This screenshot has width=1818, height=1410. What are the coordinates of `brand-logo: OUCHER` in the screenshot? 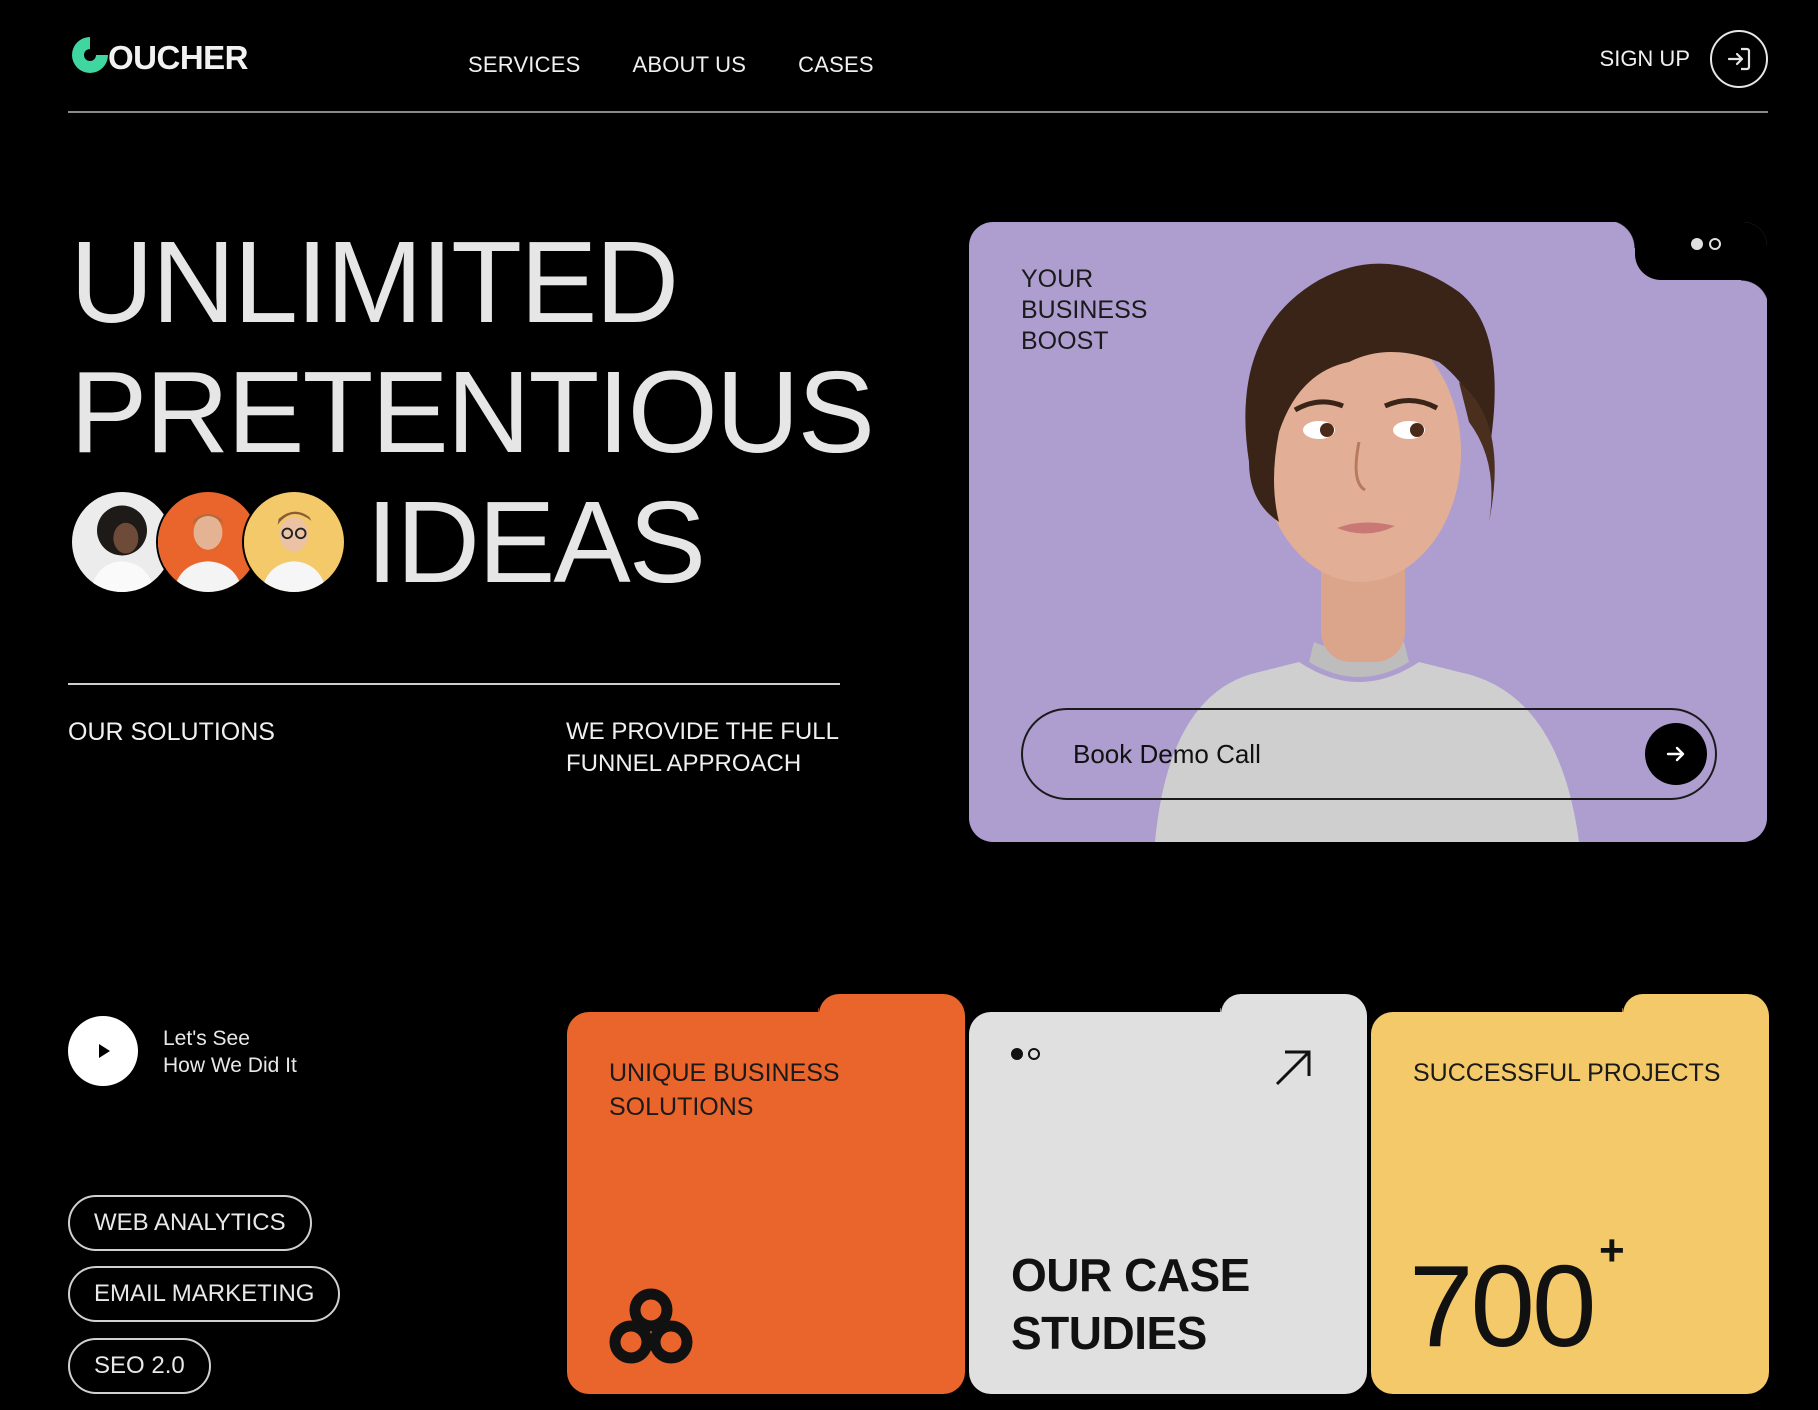 It's located at (158, 55).